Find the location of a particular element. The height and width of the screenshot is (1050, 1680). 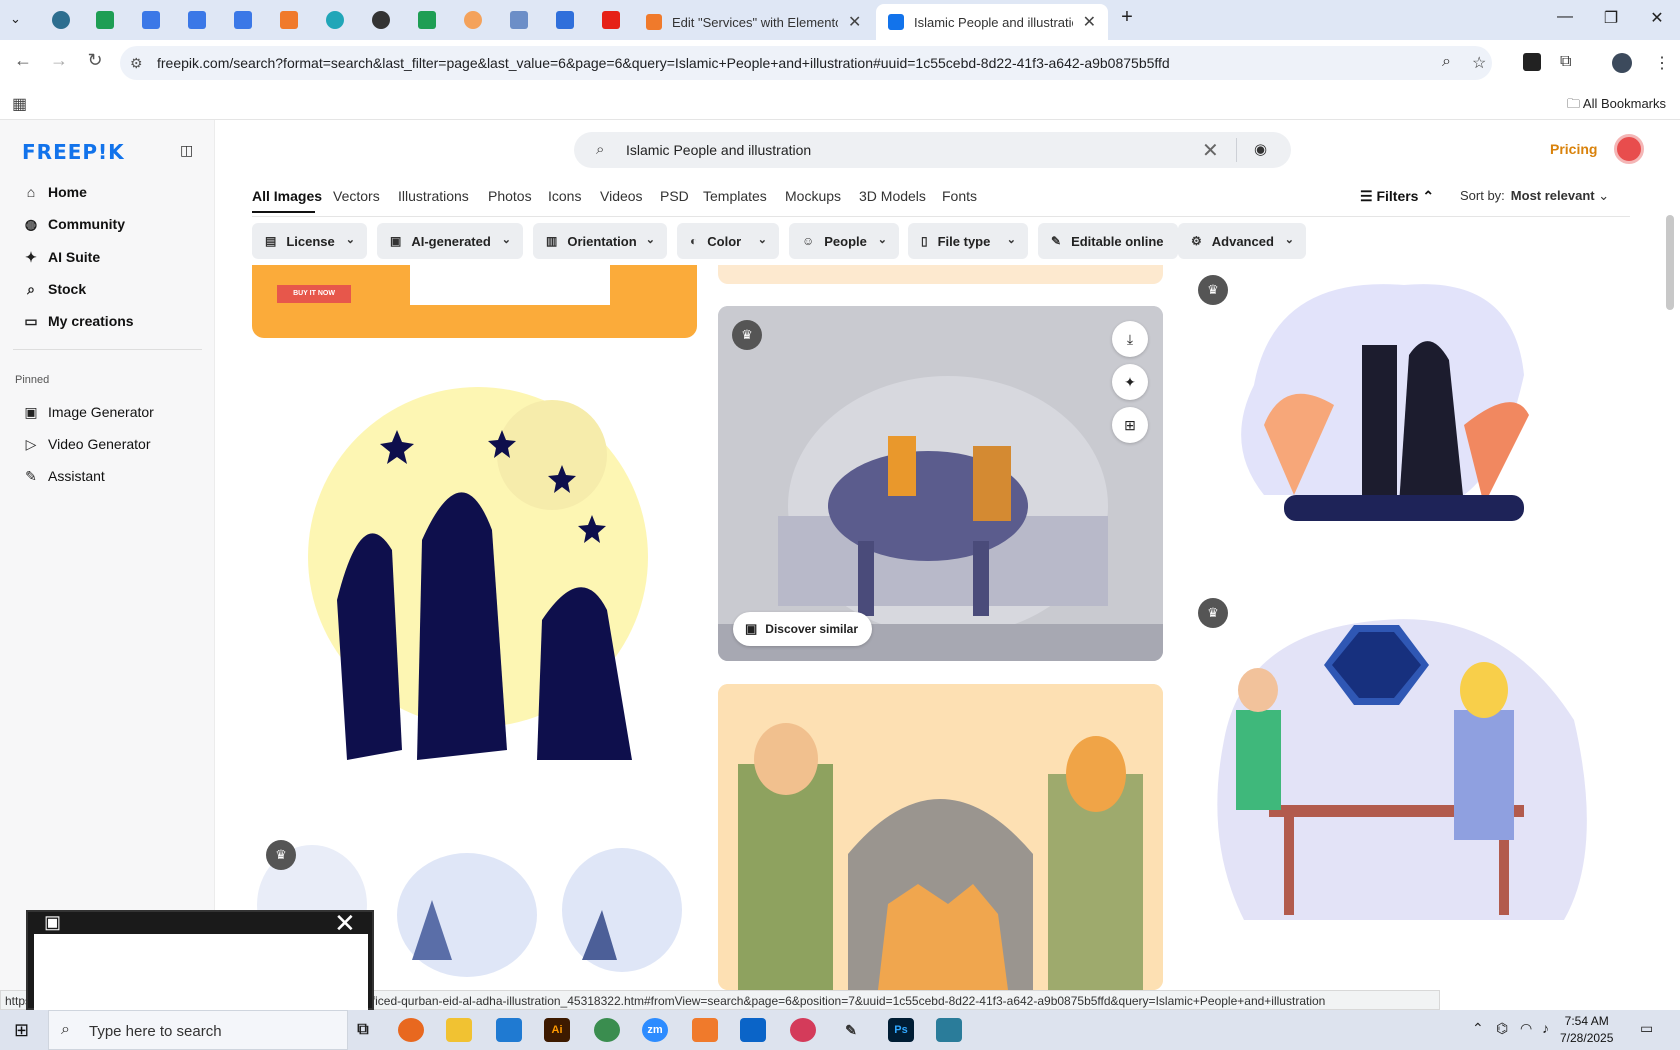

back-icon: ← is located at coordinates (23, 60).